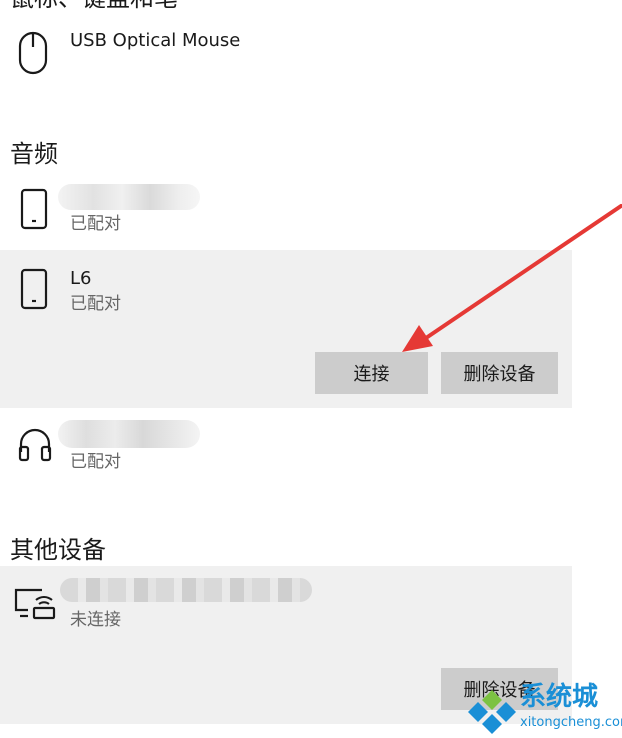 The image size is (622, 738). What do you see at coordinates (512, 278) in the screenshot?
I see `annotation-arrow` at bounding box center [512, 278].